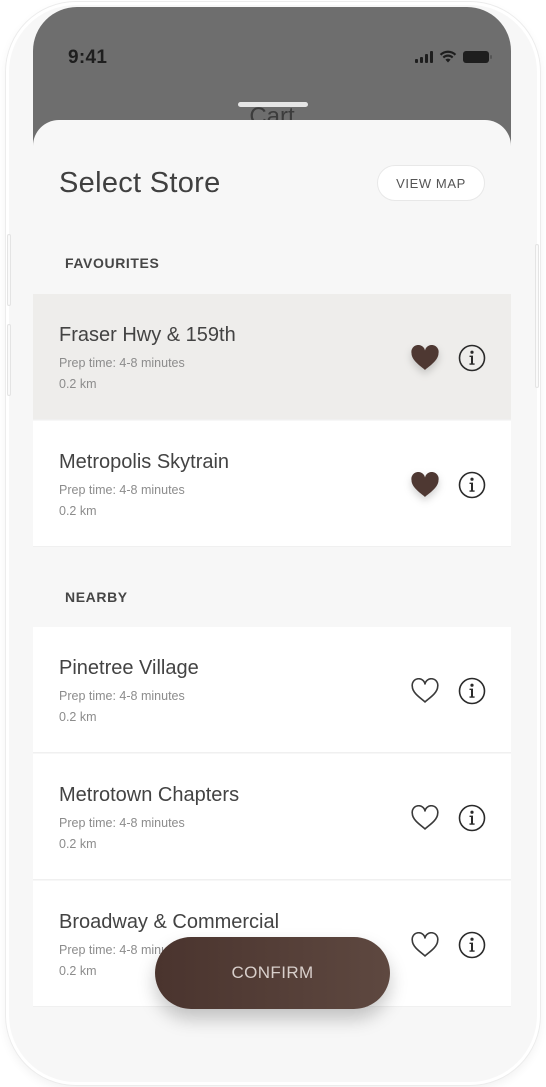 The image size is (546, 1087). What do you see at coordinates (169, 922) in the screenshot?
I see `store-name: Broadway & Commercial` at bounding box center [169, 922].